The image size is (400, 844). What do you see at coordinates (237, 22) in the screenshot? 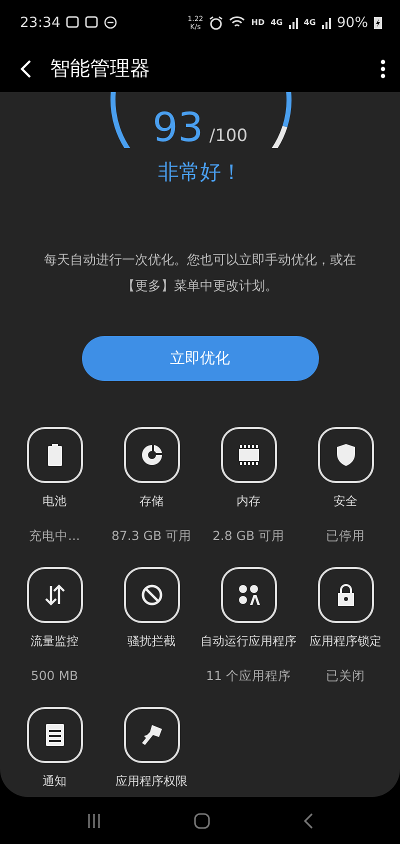
I see `wifi-icon` at bounding box center [237, 22].